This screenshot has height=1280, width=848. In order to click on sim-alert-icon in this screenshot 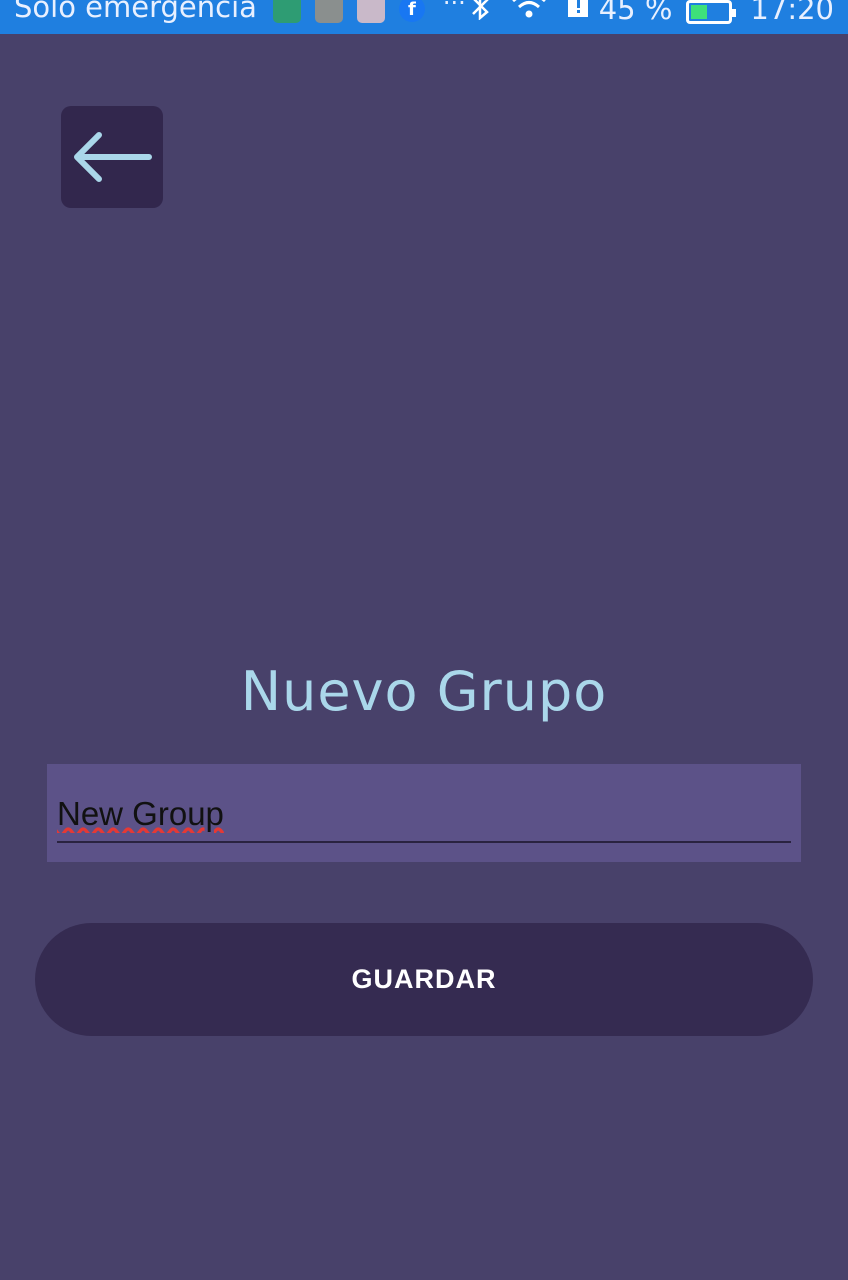, I will do `click(578, 13)`.